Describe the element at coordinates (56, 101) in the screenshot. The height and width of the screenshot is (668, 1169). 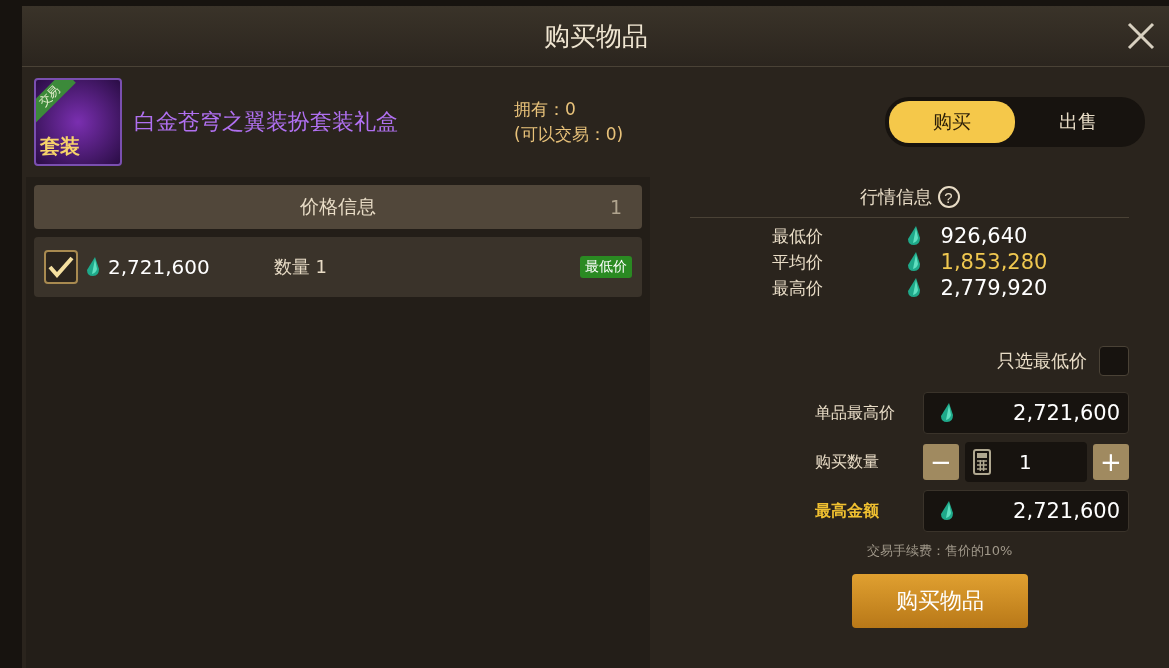
I see `trade-tag: 交易` at that location.